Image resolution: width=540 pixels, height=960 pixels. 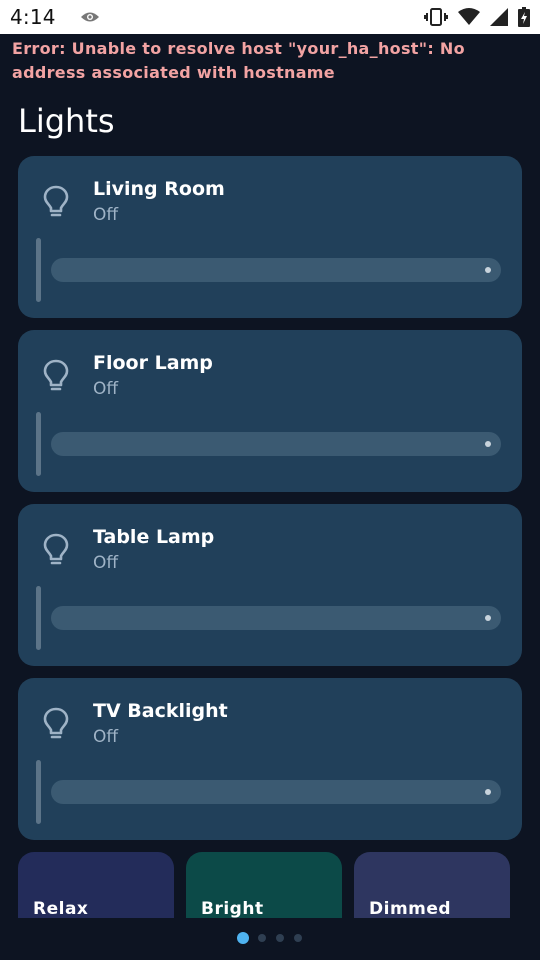 What do you see at coordinates (153, 363) in the screenshot?
I see `light-name: Floor Lamp` at bounding box center [153, 363].